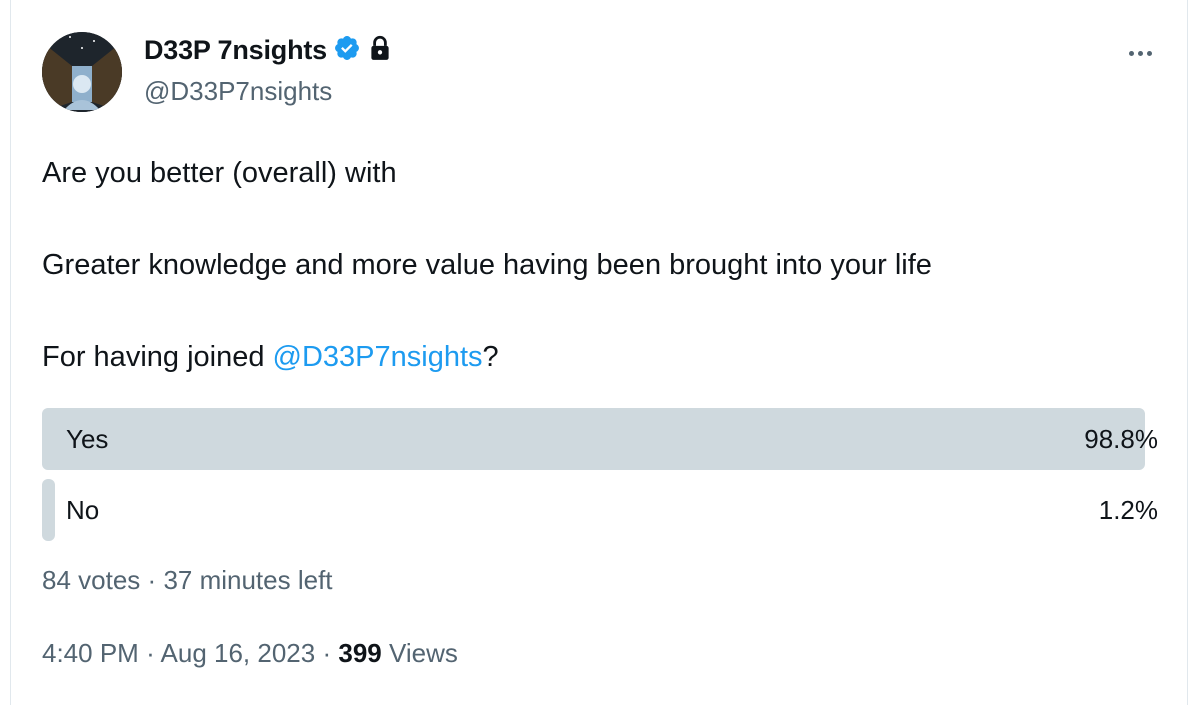 The image size is (1200, 705). What do you see at coordinates (238, 653) in the screenshot?
I see `tweet-date: Aug 16, 2023` at bounding box center [238, 653].